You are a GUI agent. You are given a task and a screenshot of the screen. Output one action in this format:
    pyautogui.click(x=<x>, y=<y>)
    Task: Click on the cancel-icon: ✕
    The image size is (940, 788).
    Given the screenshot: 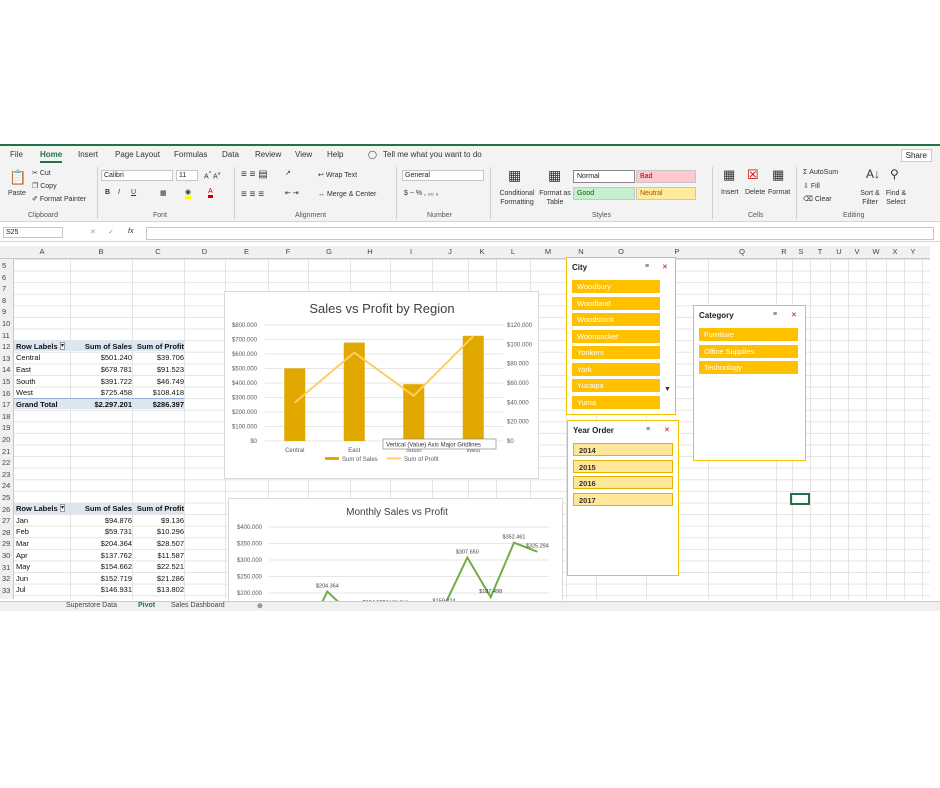 What is the action you would take?
    pyautogui.click(x=93, y=232)
    